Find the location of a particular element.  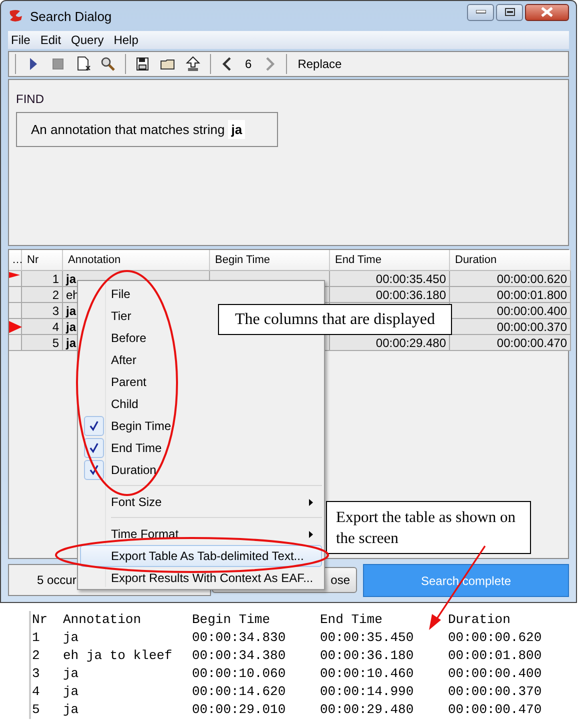

preview-cell-text: 00:00:34.380 is located at coordinates (239, 656).